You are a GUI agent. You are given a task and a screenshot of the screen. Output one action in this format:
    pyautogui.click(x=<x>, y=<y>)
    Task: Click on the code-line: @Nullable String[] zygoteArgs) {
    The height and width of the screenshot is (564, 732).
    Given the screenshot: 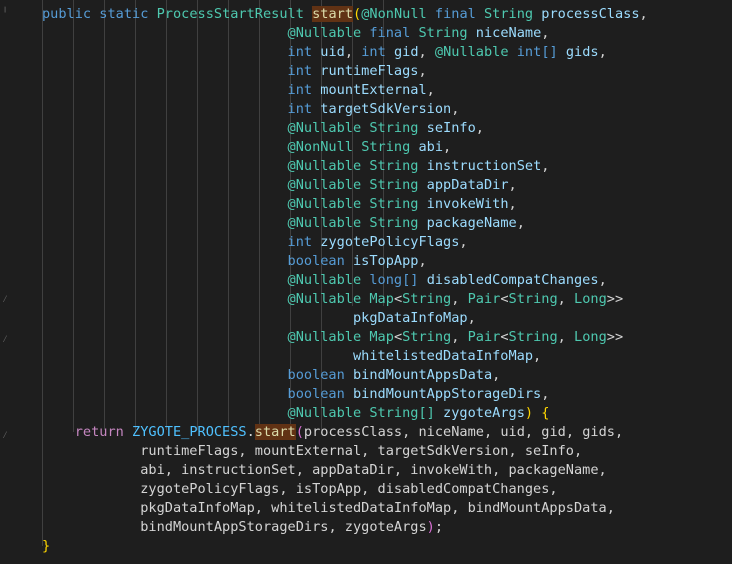 What is the action you would take?
    pyautogui.click(x=328, y=413)
    